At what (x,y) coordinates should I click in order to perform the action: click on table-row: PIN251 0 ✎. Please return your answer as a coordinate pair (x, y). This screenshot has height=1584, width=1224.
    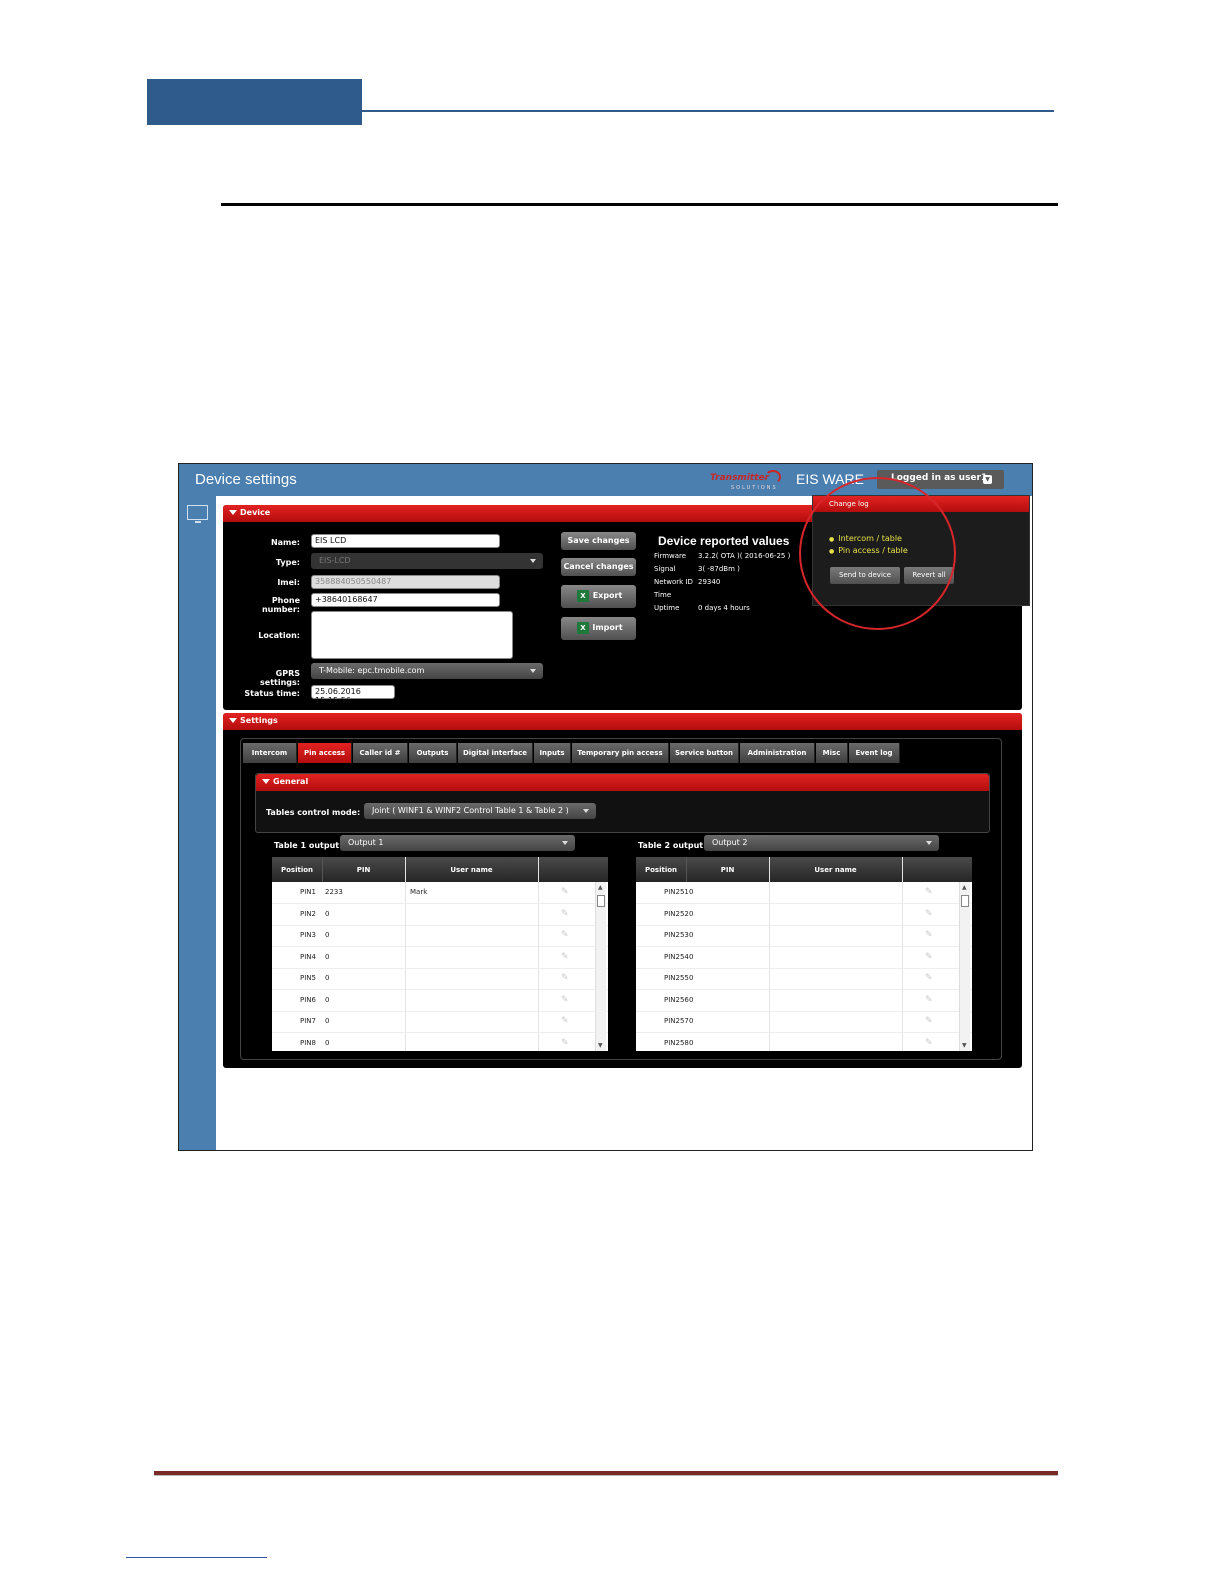
    Looking at the image, I should click on (804, 893).